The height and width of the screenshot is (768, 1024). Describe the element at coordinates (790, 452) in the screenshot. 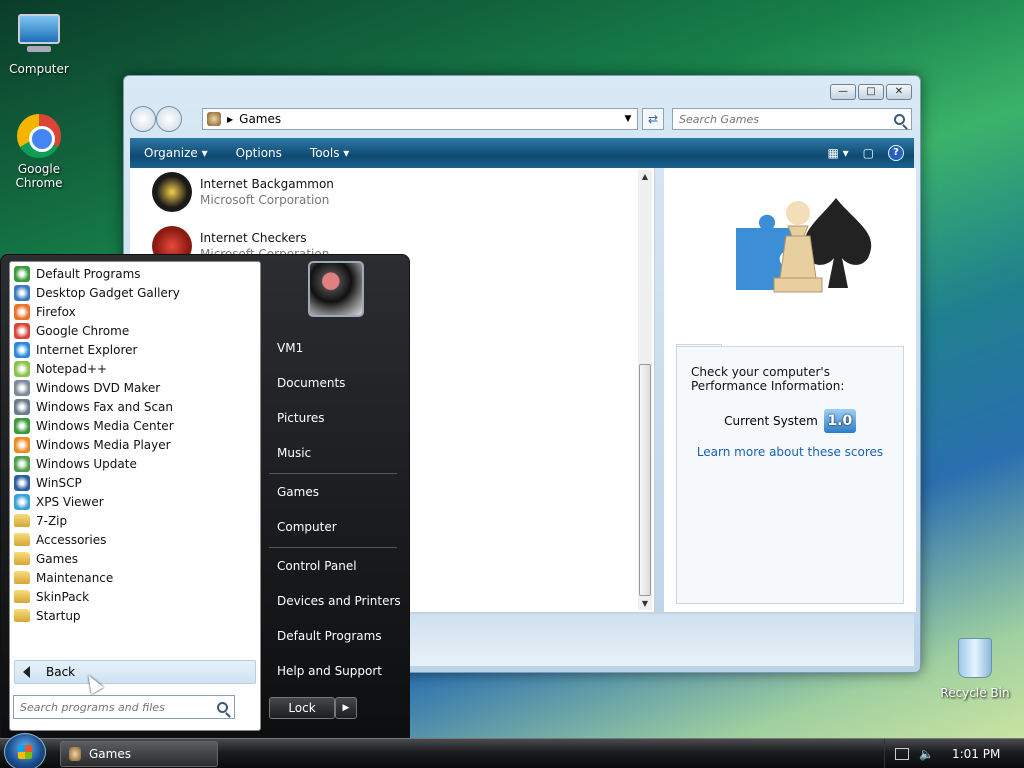

I see `learn-more-link: Learn more about these scores` at that location.